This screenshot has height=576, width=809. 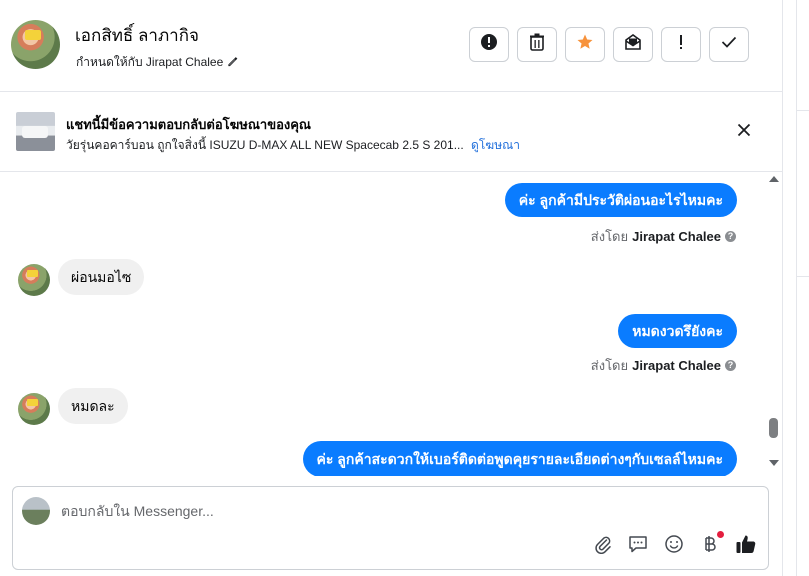 I want to click on notification-dot, so click(x=720, y=534).